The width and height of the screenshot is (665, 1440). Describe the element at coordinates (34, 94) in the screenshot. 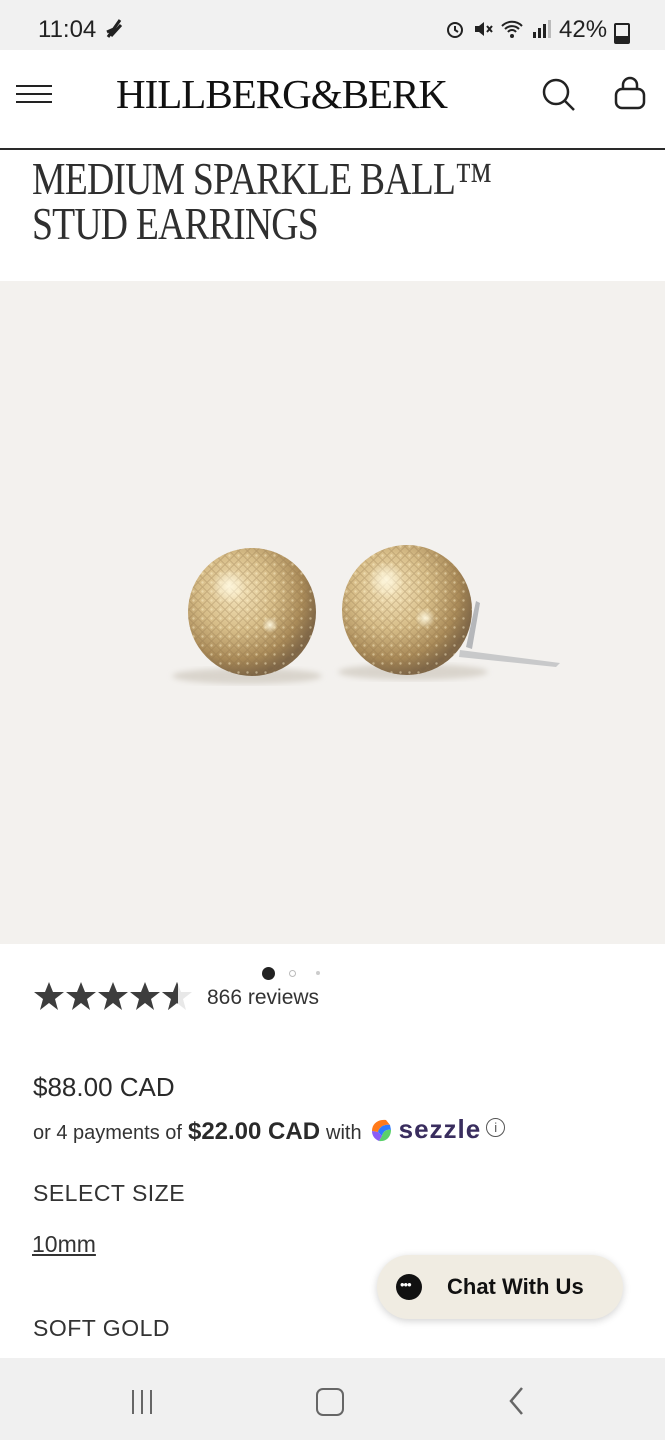

I see `hamburger-menu-icon` at that location.